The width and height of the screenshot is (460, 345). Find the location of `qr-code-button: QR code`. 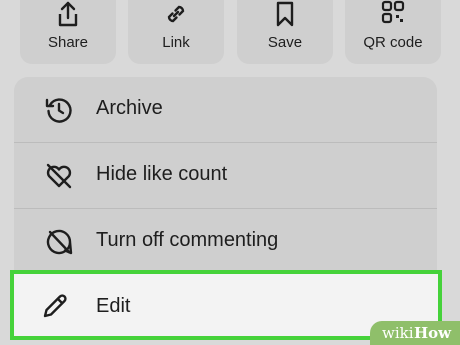

qr-code-button: QR code is located at coordinates (393, 32).